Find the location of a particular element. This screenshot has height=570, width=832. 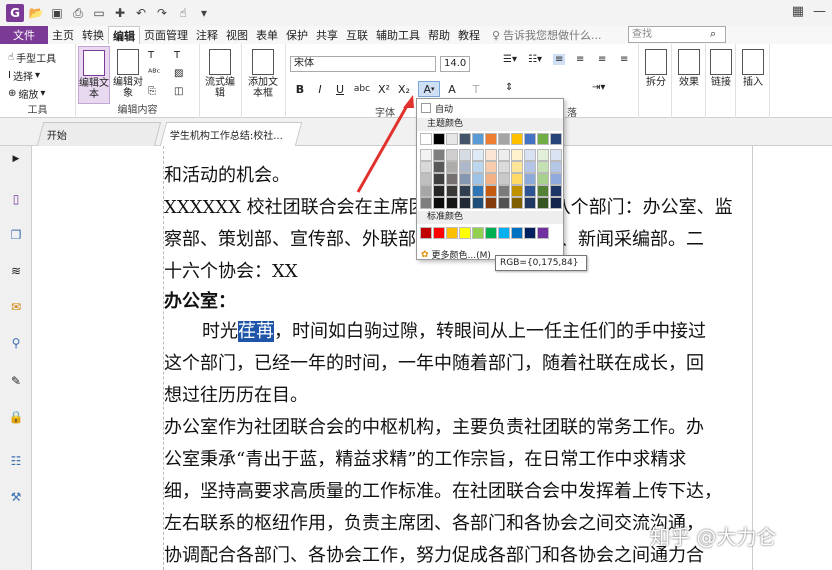

watermark-text: 知乎 @大力仑 is located at coordinates (713, 537).